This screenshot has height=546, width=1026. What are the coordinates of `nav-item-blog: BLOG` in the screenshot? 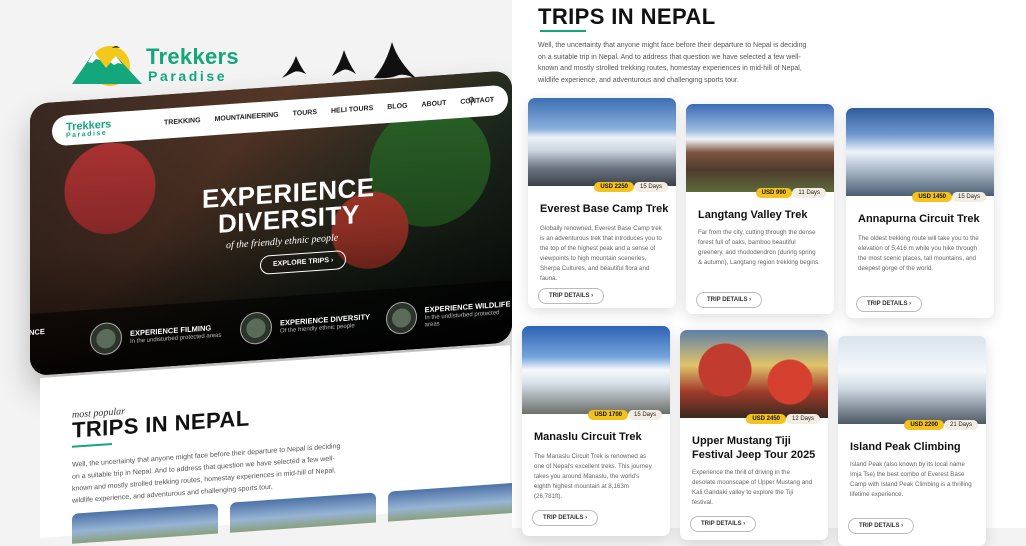 It's located at (397, 107).